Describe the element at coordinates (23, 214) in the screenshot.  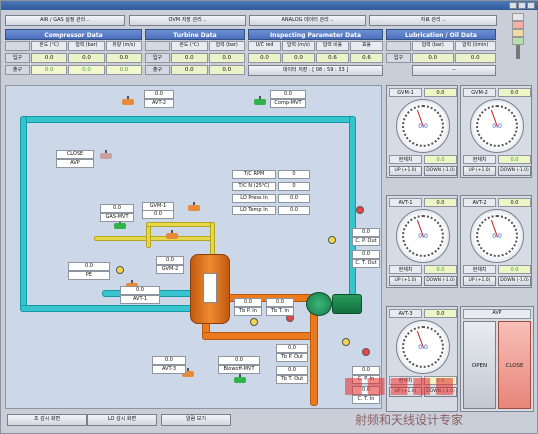
I see `left-pipe` at that location.